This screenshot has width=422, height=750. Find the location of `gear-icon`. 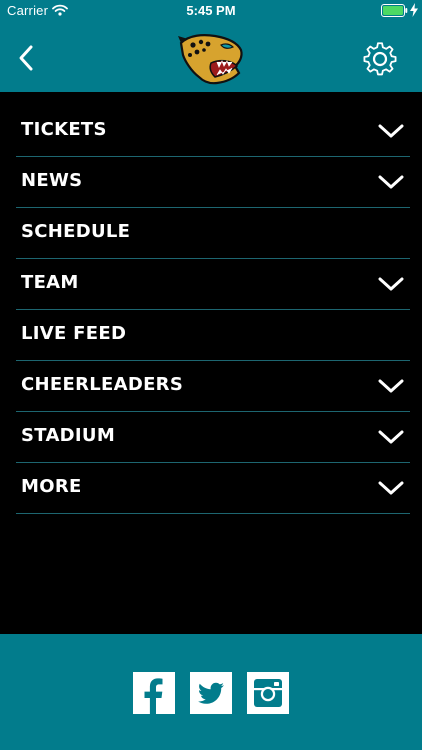

gear-icon is located at coordinates (380, 59).